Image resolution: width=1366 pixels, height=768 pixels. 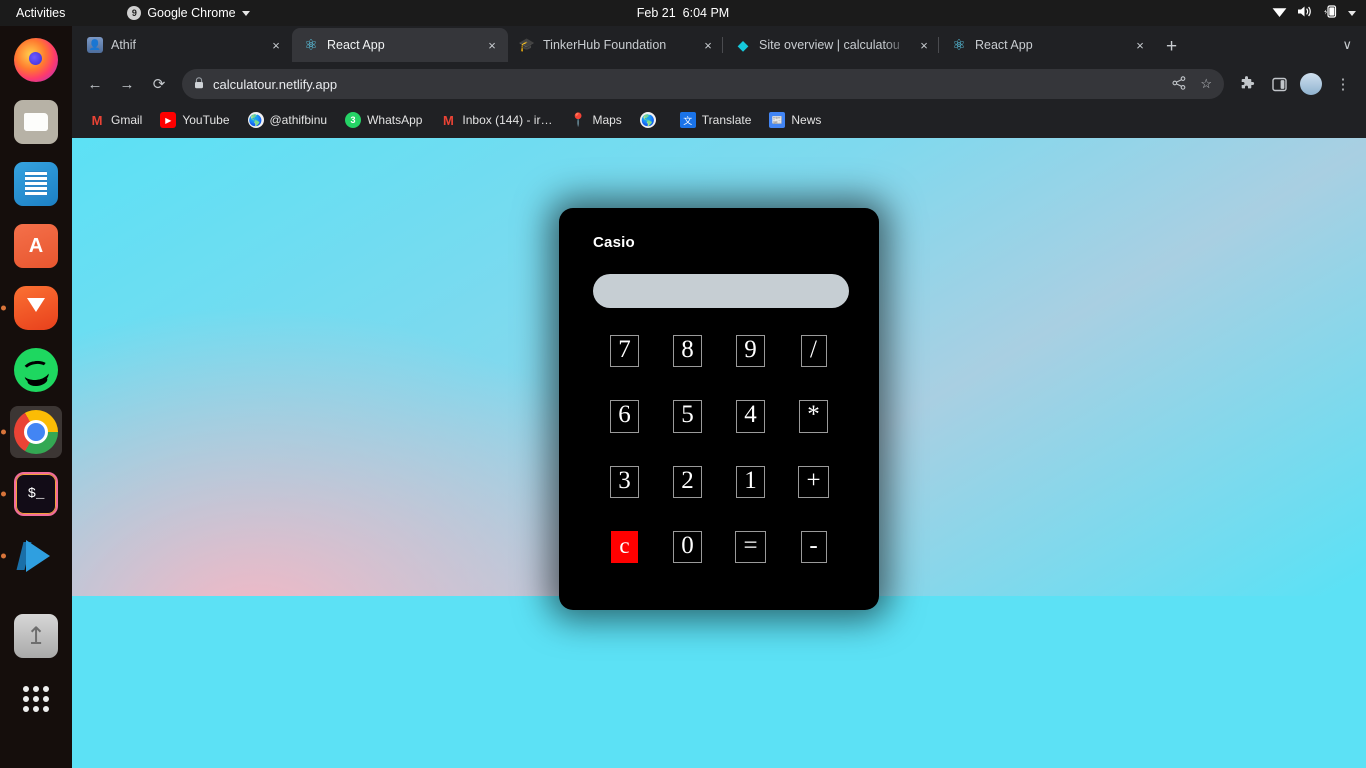 I want to click on back-button: ←, so click(x=95, y=84).